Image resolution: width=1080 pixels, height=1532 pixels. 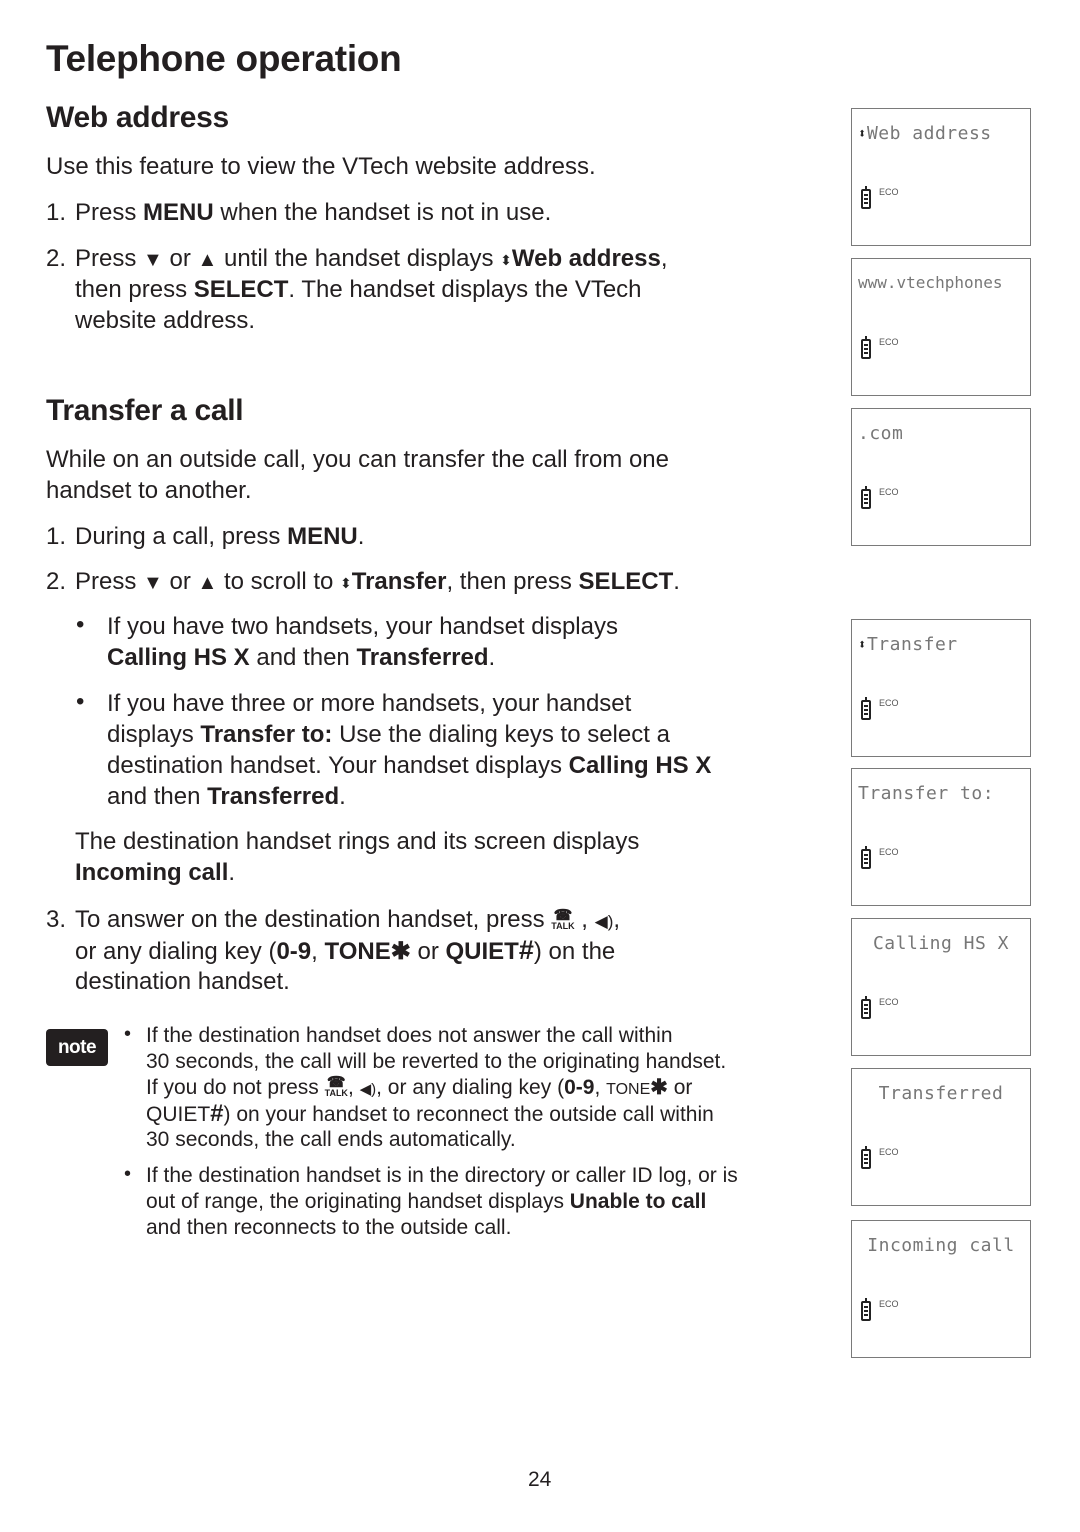 What do you see at coordinates (941, 837) in the screenshot?
I see `lcd-screen-transfer-to: Transfer to: ECO` at bounding box center [941, 837].